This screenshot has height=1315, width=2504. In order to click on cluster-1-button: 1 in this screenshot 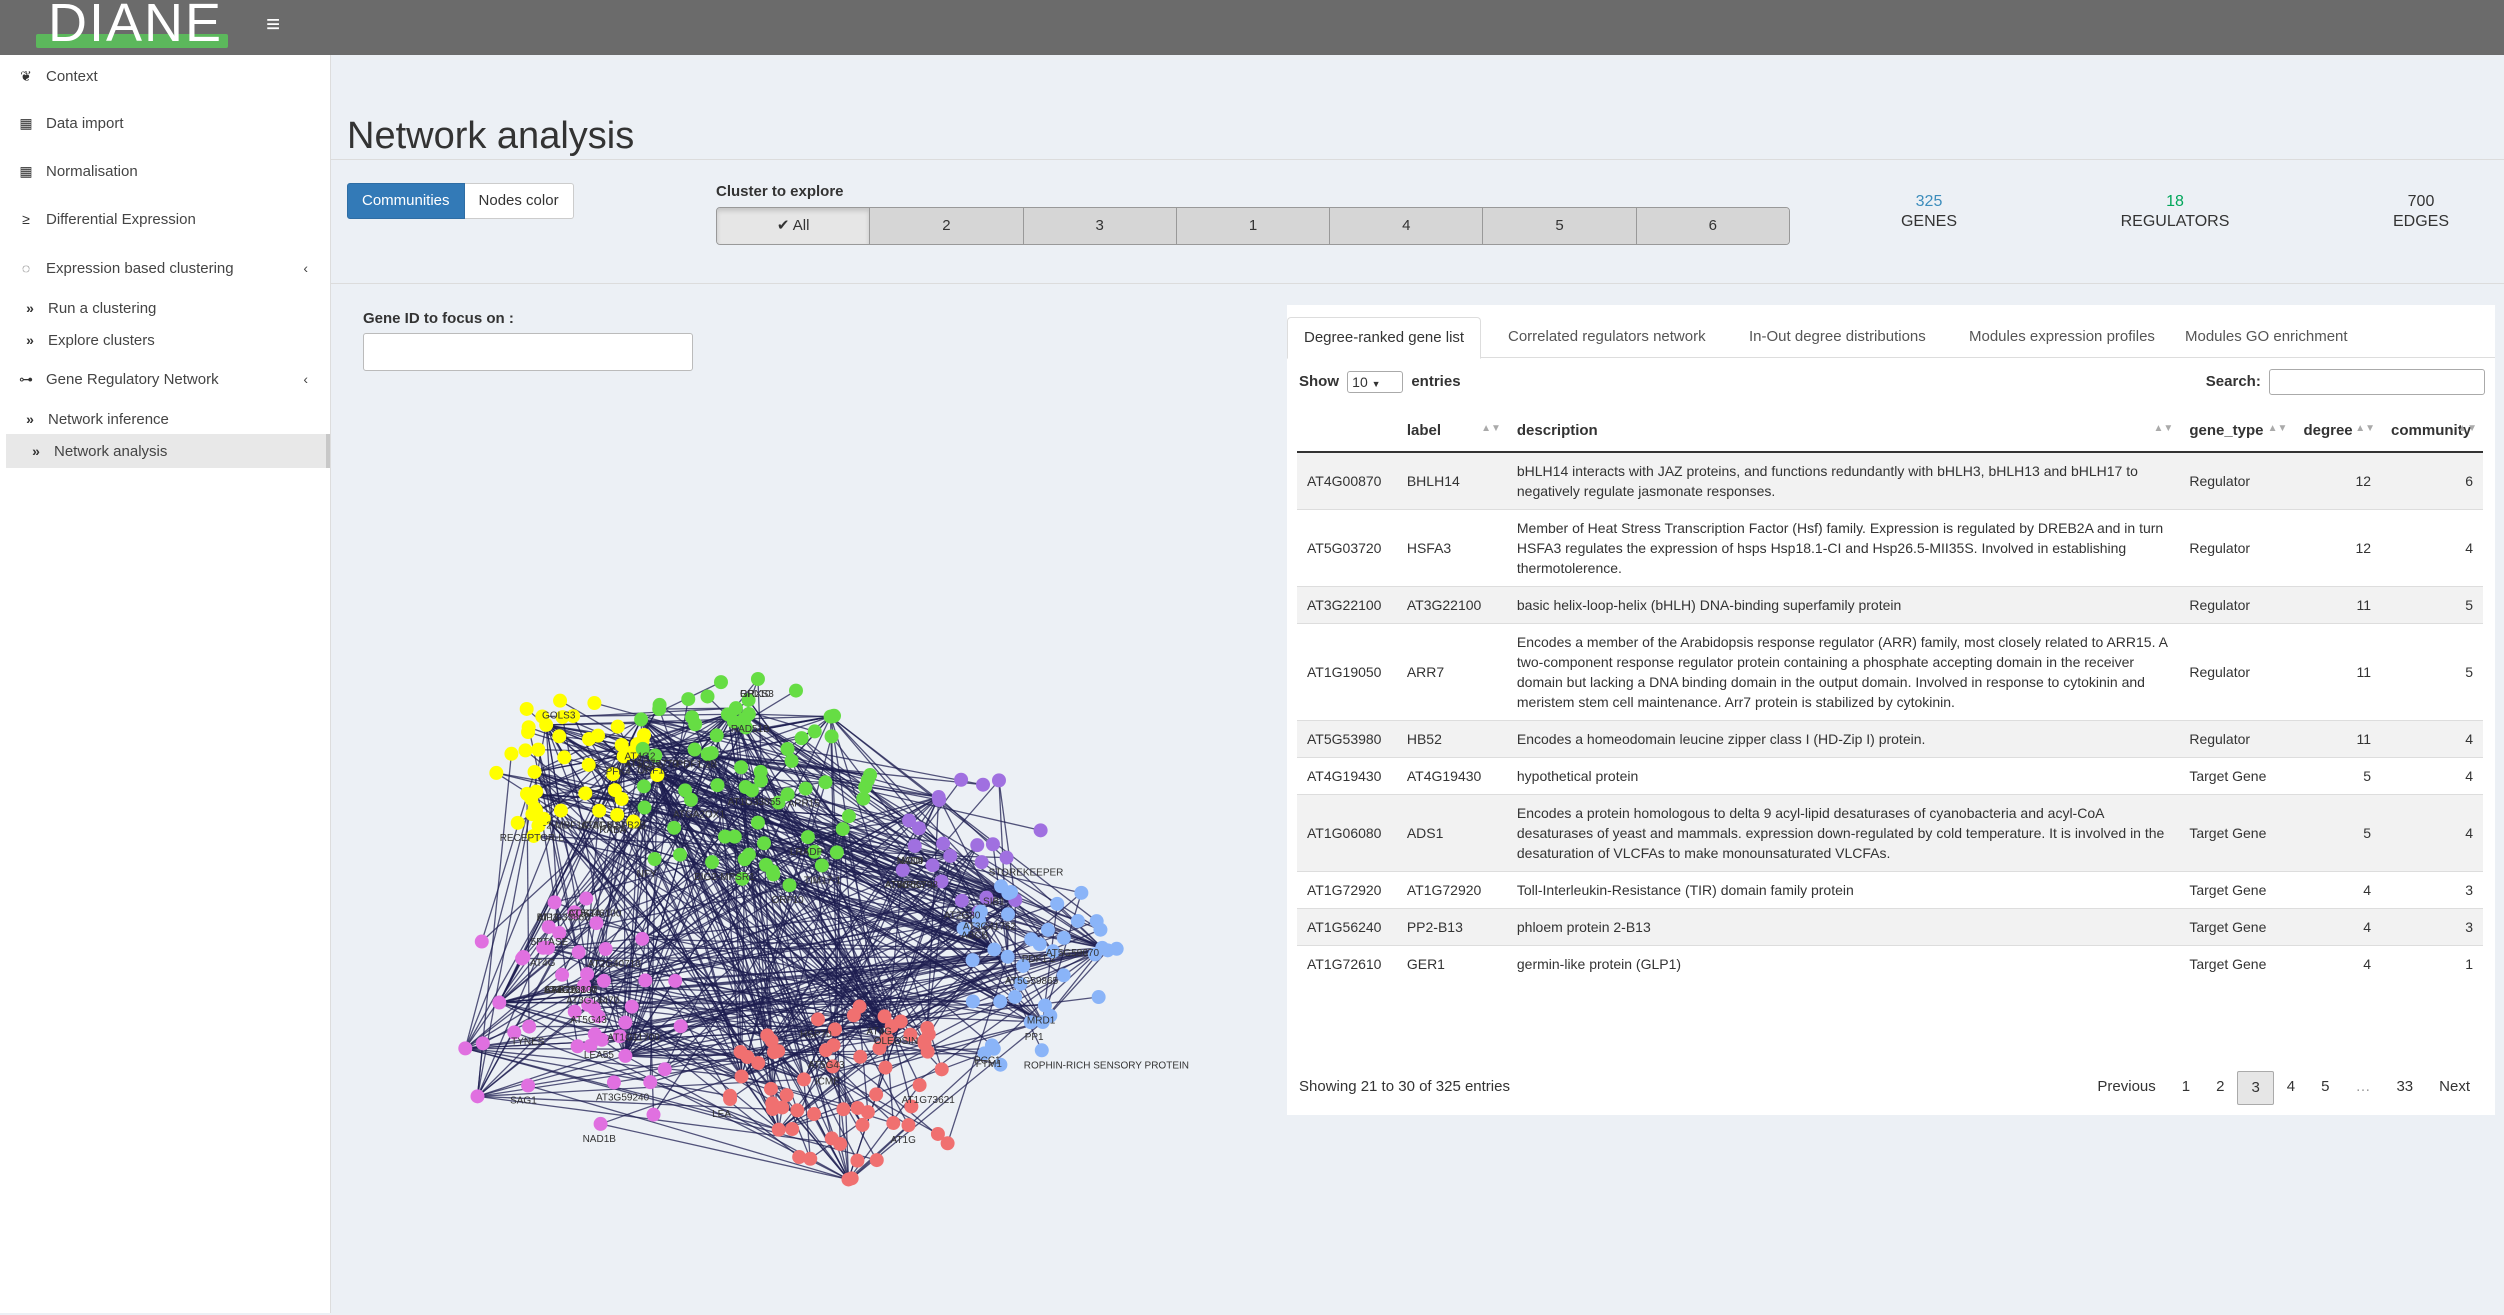, I will do `click(1253, 226)`.